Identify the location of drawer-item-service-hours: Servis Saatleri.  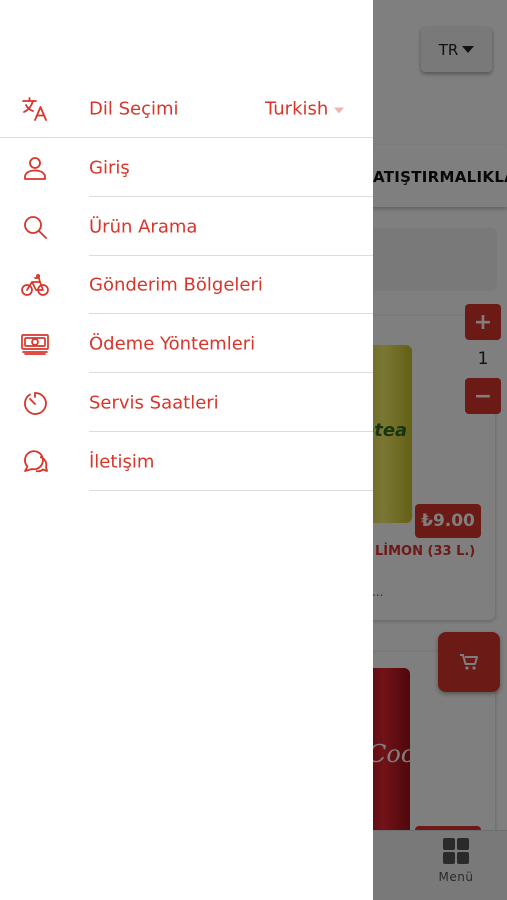
(186, 403).